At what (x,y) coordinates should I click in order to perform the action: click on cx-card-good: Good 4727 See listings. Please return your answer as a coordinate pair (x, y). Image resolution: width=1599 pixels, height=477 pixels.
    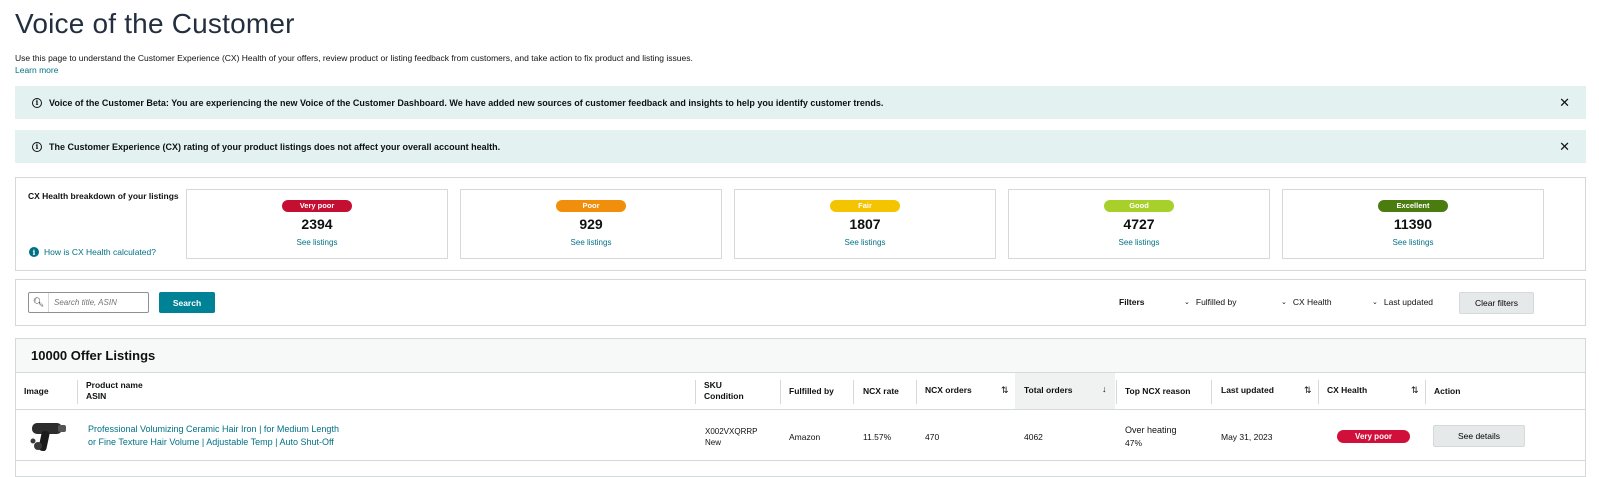
    Looking at the image, I should click on (1139, 224).